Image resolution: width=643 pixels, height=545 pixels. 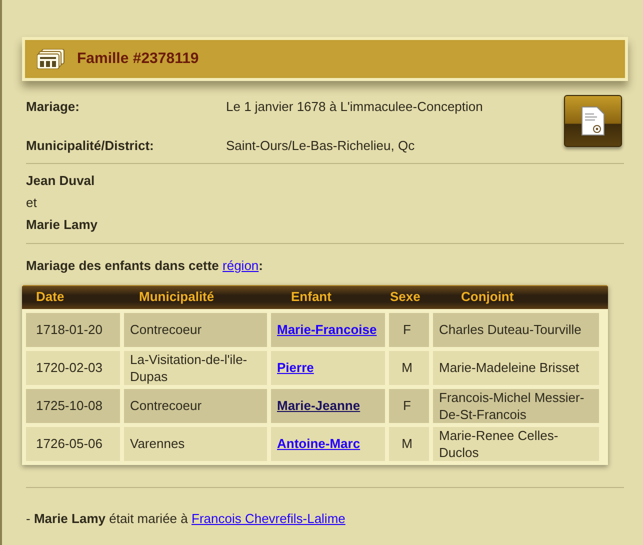 What do you see at coordinates (240, 265) in the screenshot?
I see `region-link: région` at bounding box center [240, 265].